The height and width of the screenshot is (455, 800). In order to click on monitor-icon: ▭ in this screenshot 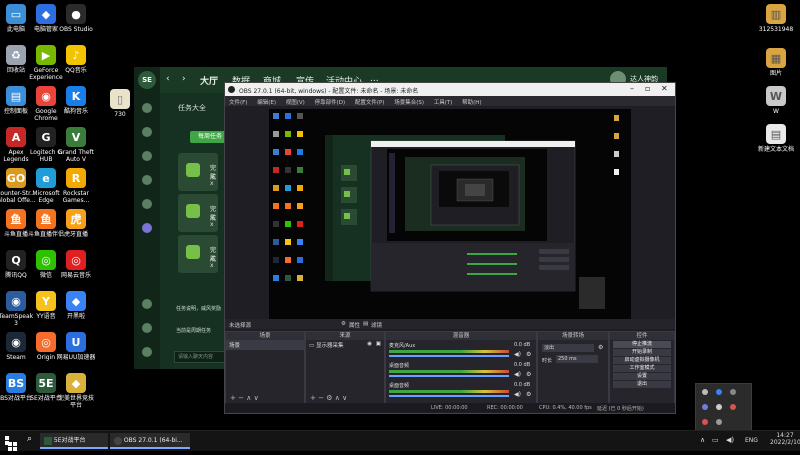, I will do `click(312, 346)`.